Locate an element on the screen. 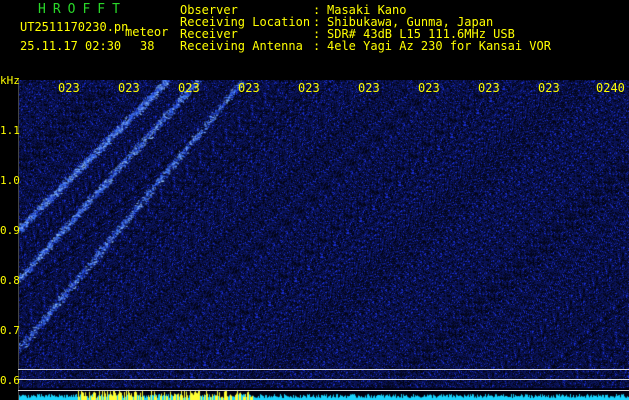 The width and height of the screenshot is (629, 400). antenna-colon: : is located at coordinates (317, 46).